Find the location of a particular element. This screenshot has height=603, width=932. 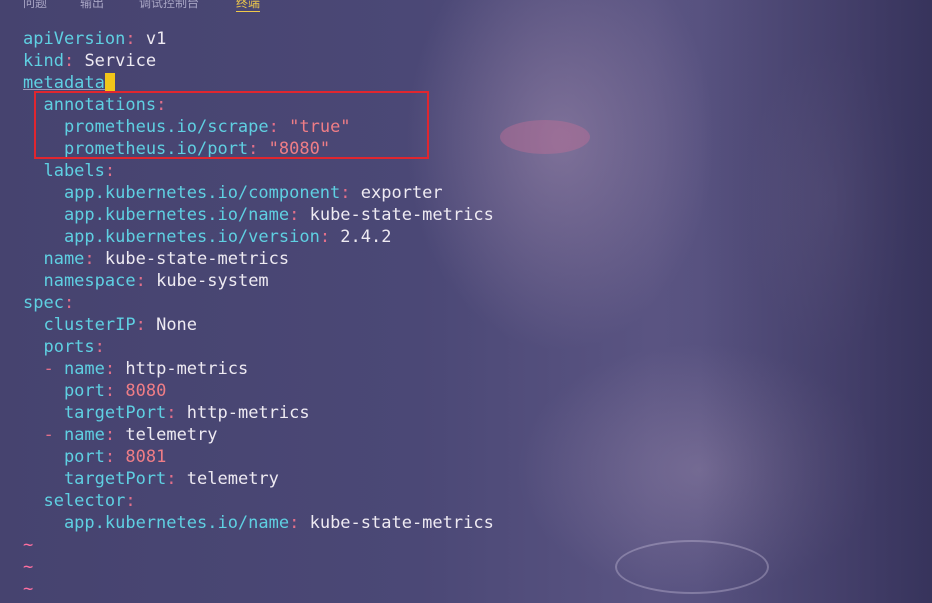

yaml-key: namespace is located at coordinates (79, 281).